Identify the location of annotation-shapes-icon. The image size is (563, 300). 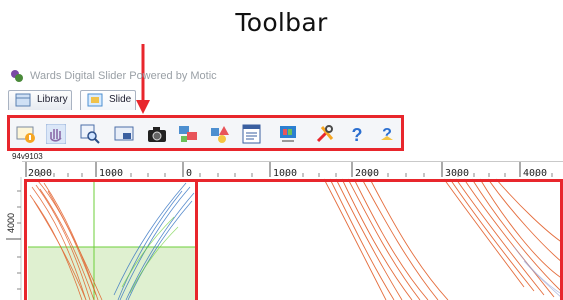
(220, 134).